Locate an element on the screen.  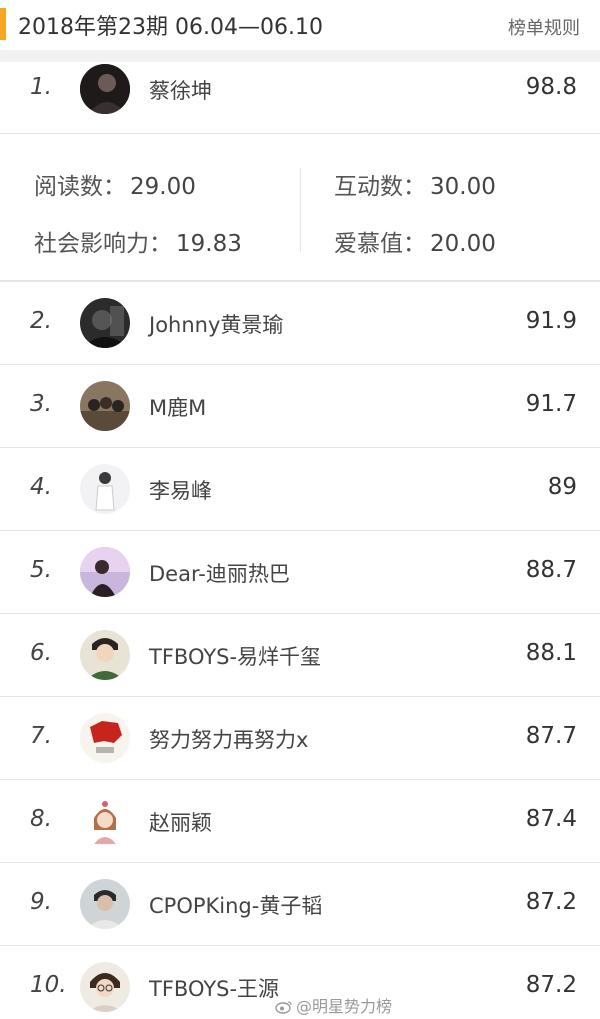
love-label: 爱慕值： is located at coordinates (380, 244).